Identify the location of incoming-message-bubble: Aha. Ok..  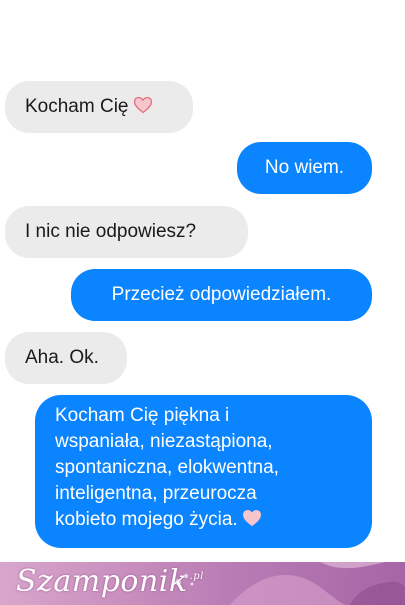
(66, 358).